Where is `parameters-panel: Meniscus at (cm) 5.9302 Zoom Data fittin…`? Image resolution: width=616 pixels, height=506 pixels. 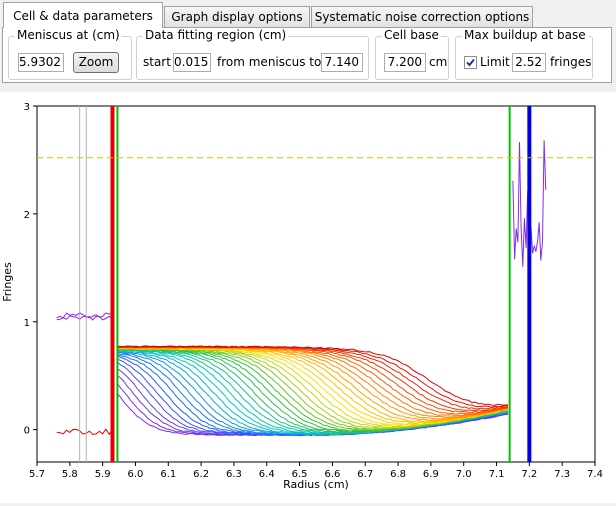
parameters-panel: Meniscus at (cm) 5.9302 Zoom Data fittin… is located at coordinates (307, 55).